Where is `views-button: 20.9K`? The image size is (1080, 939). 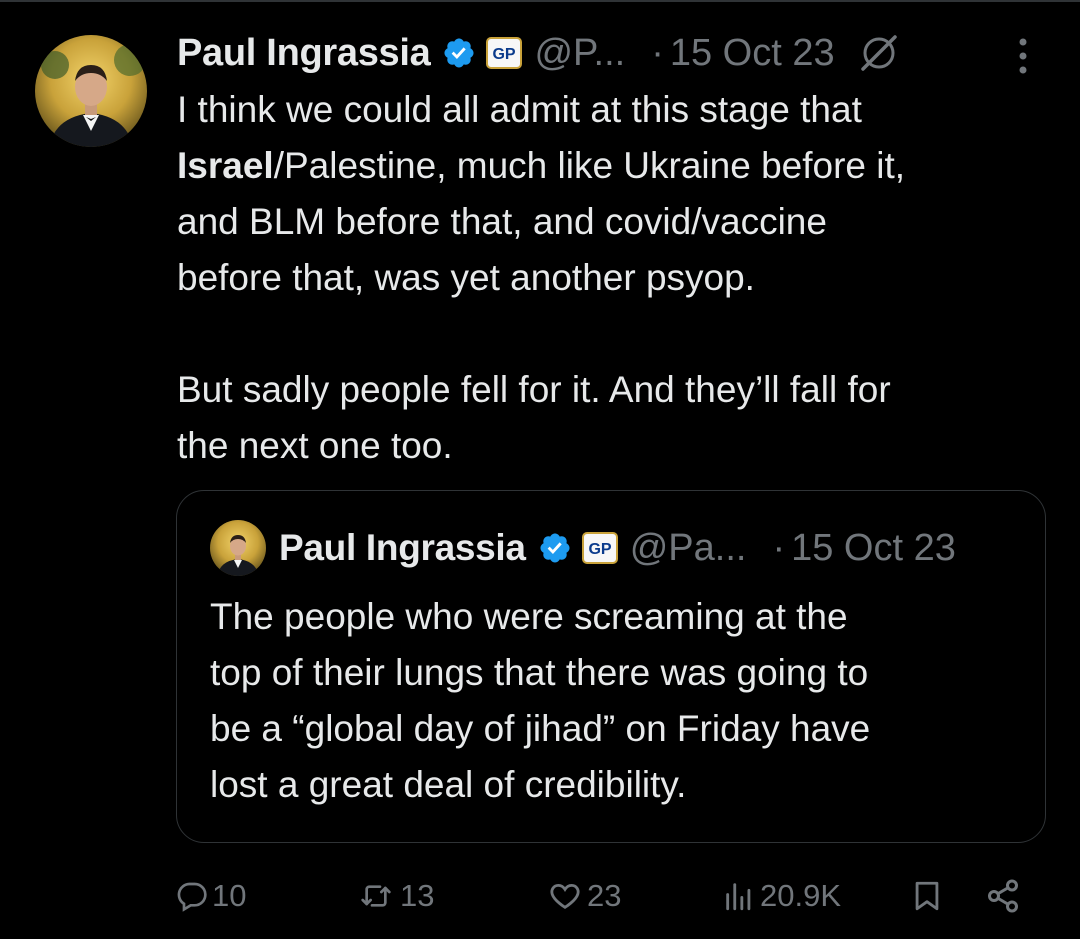
views-button: 20.9K is located at coordinates (781, 896).